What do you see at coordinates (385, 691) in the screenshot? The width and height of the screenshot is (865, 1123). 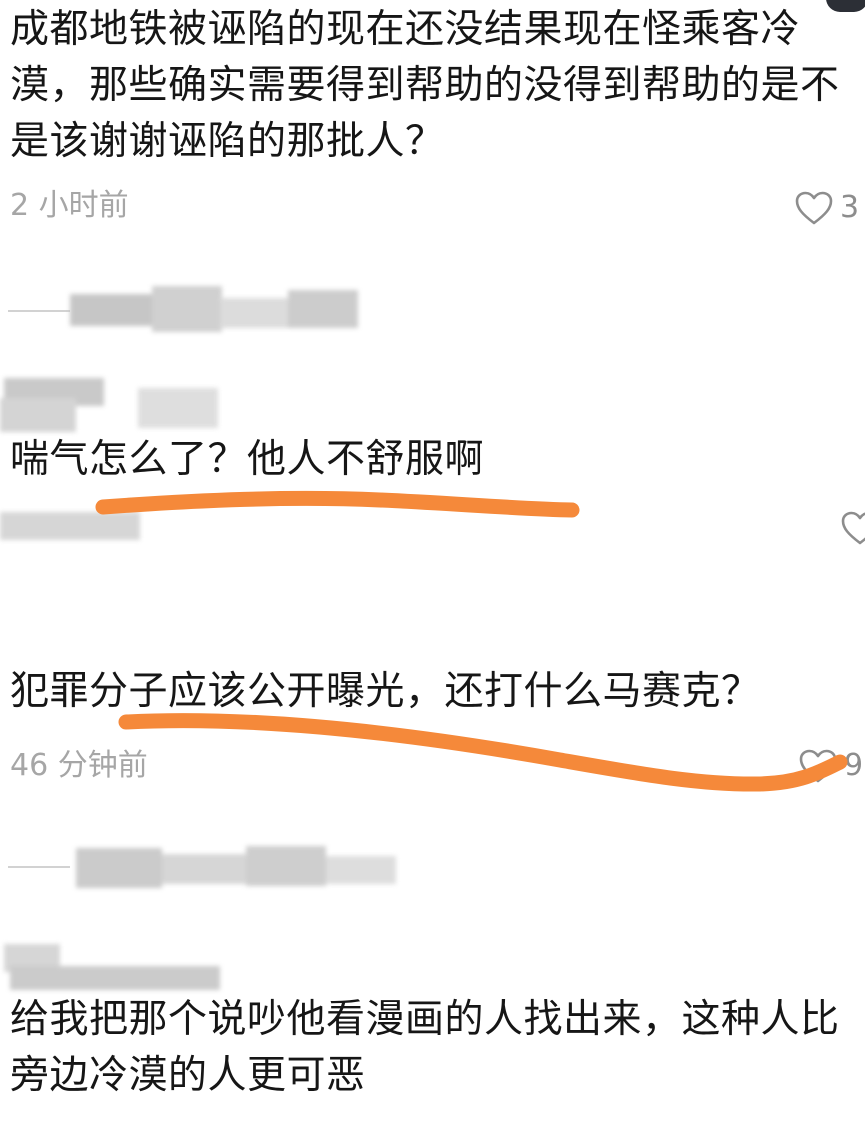 I see `comment-text: 犯罪分子应该公开曝光，还打什么马赛克？` at bounding box center [385, 691].